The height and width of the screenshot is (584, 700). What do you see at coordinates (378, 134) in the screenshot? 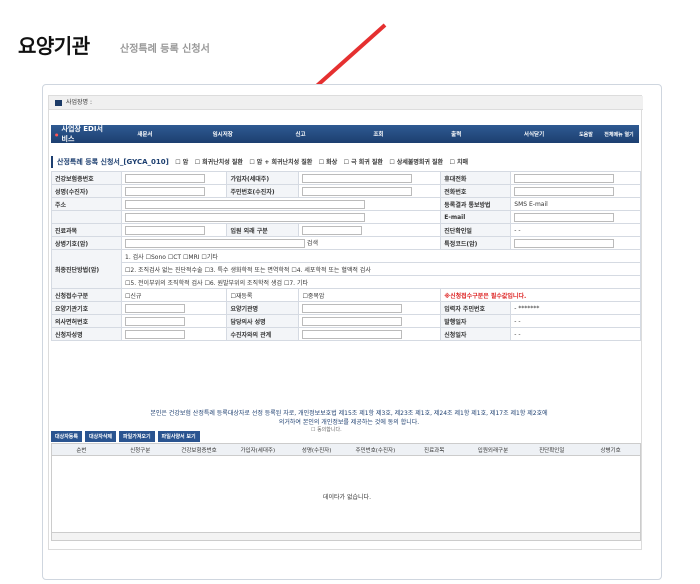
I see `nav-item: 조회` at bounding box center [378, 134].